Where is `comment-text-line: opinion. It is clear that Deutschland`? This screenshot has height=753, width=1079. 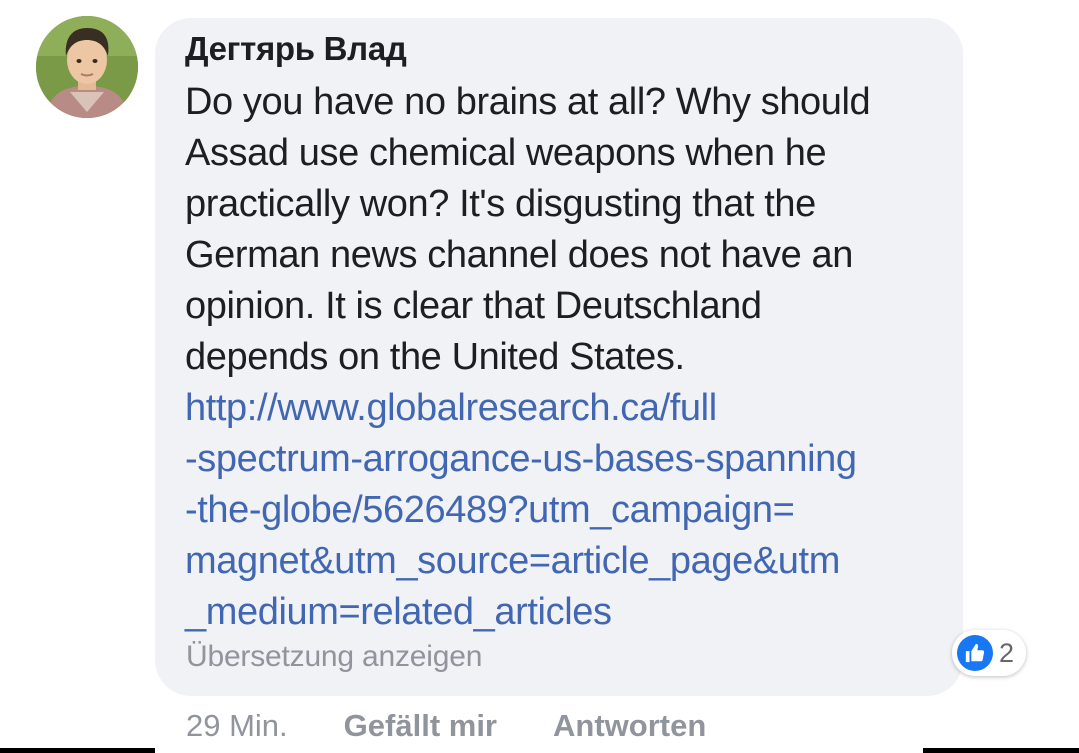 comment-text-line: opinion. It is clear that Deutschland is located at coordinates (473, 306).